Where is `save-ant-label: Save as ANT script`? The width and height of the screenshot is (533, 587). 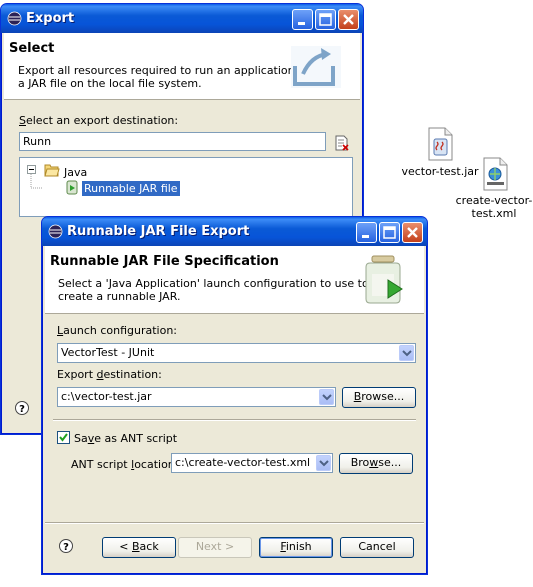
save-ant-label: Save as ANT script is located at coordinates (125, 438).